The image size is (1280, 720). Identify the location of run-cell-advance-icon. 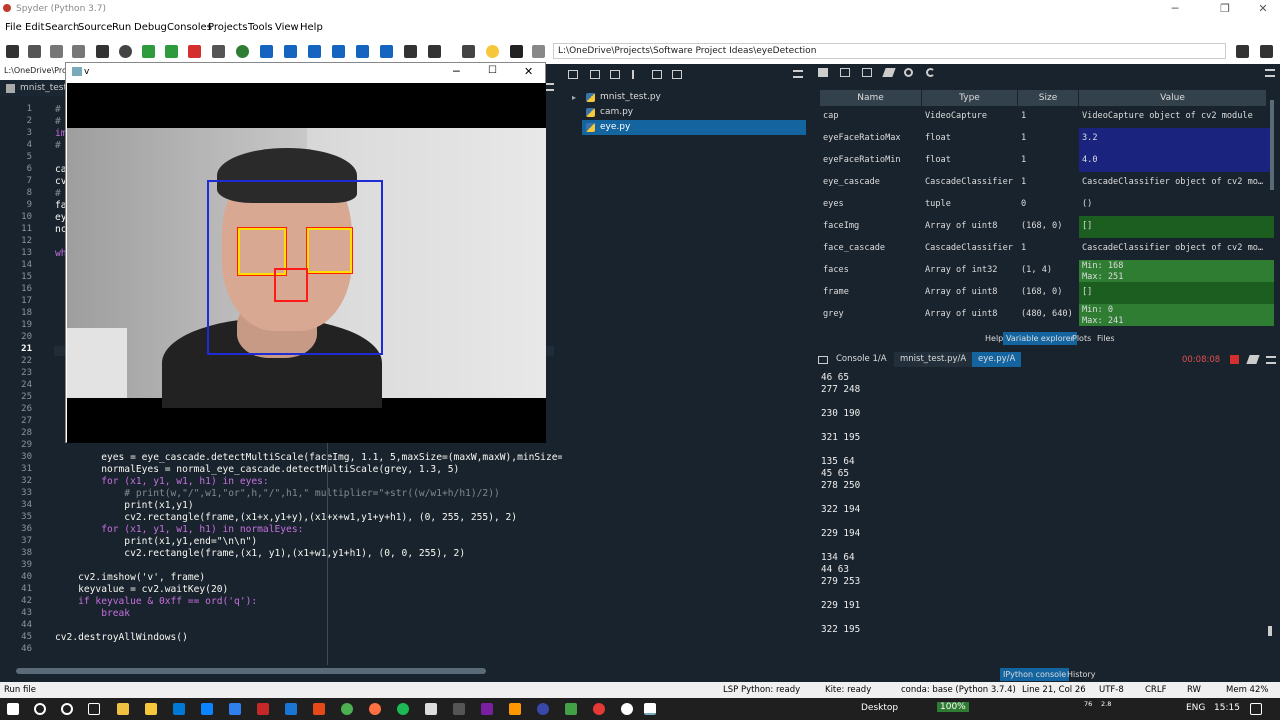
(194, 51).